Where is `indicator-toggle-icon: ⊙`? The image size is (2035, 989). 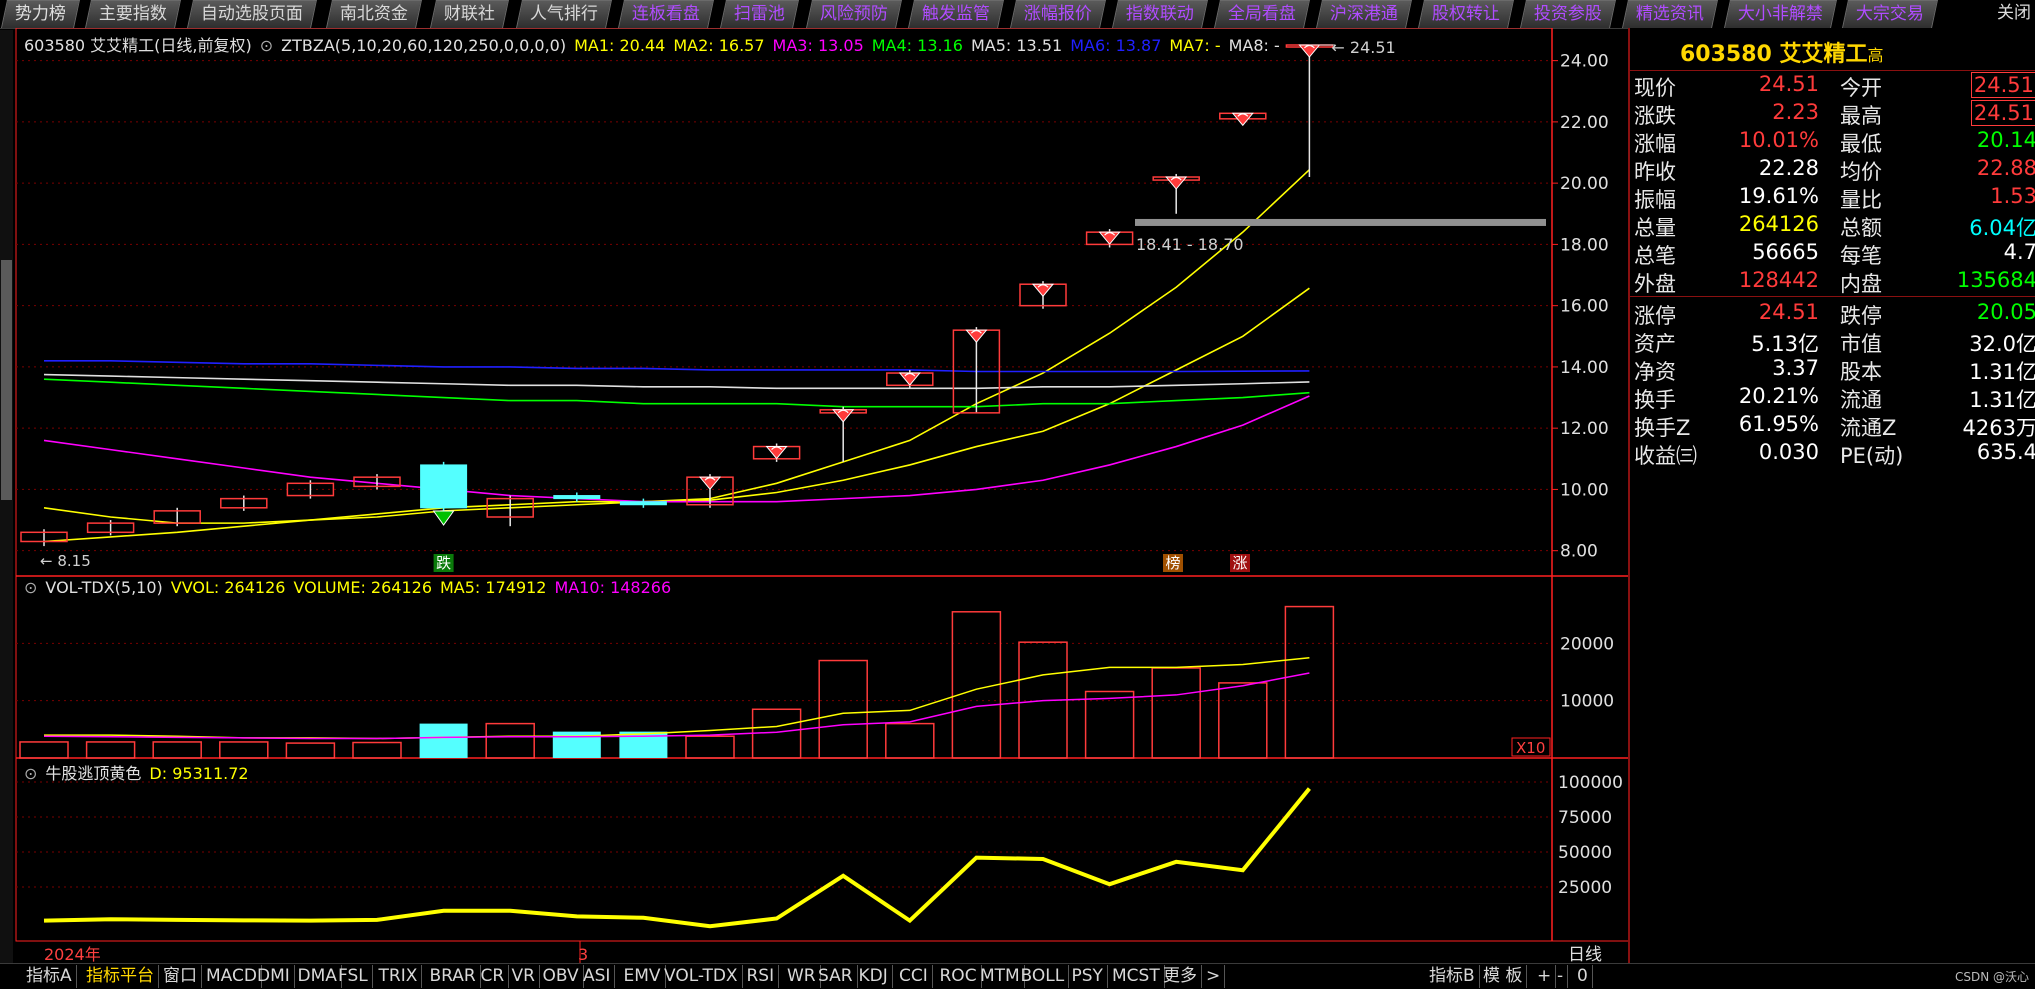
indicator-toggle-icon: ⊙ is located at coordinates (266, 45).